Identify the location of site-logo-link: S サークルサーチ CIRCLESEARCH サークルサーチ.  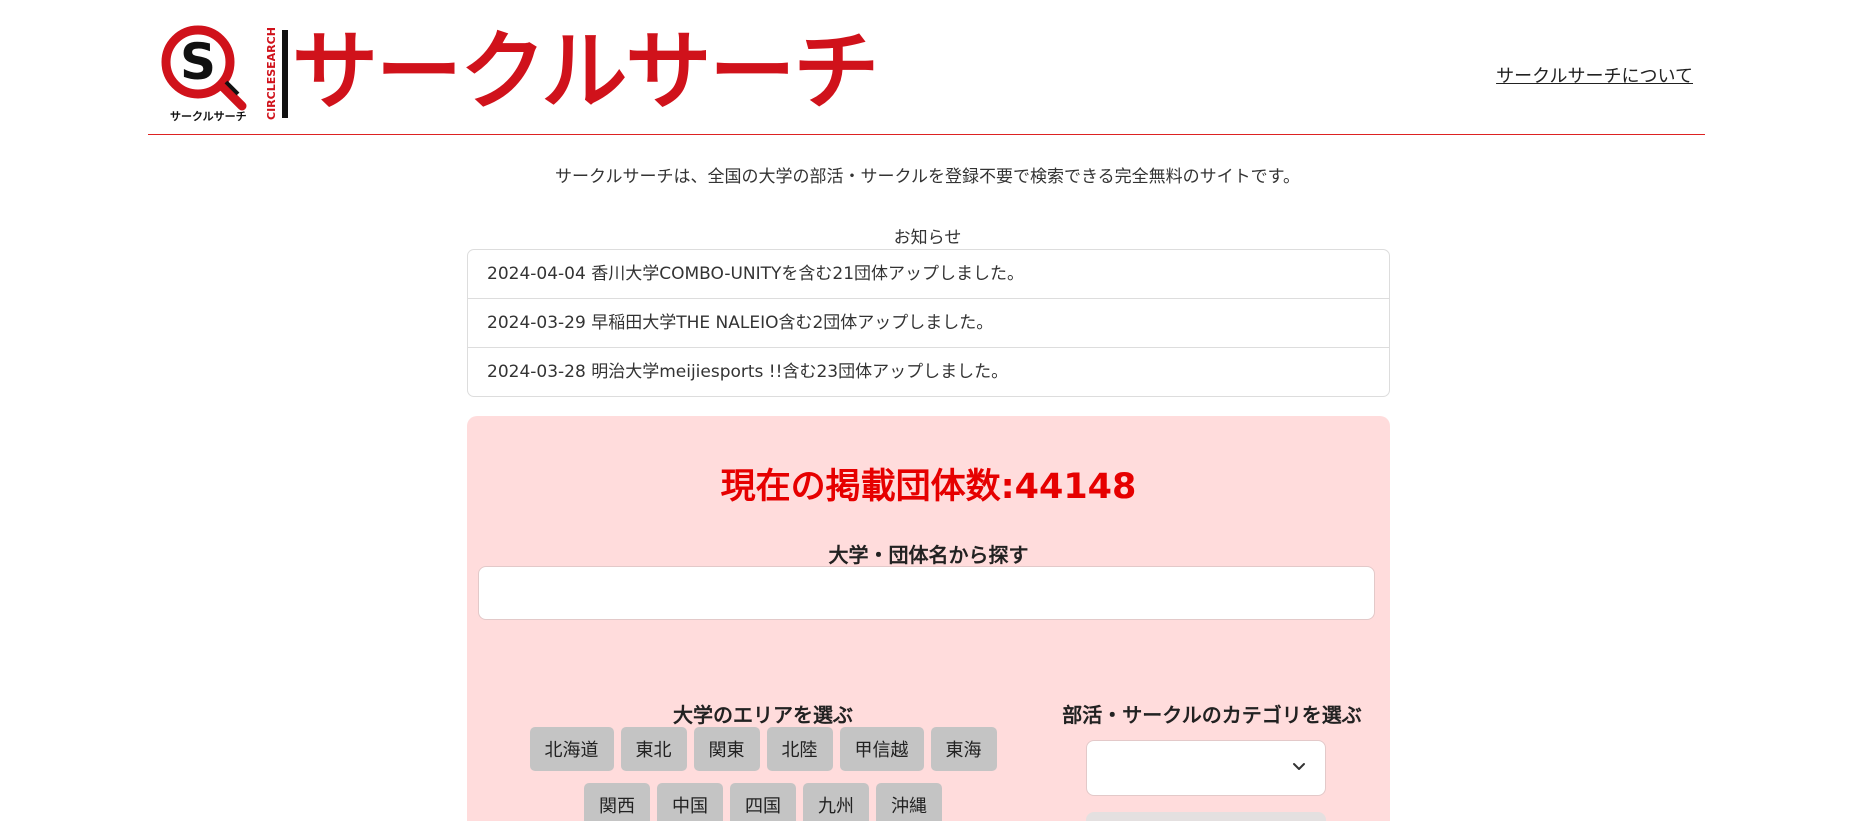
(519, 76).